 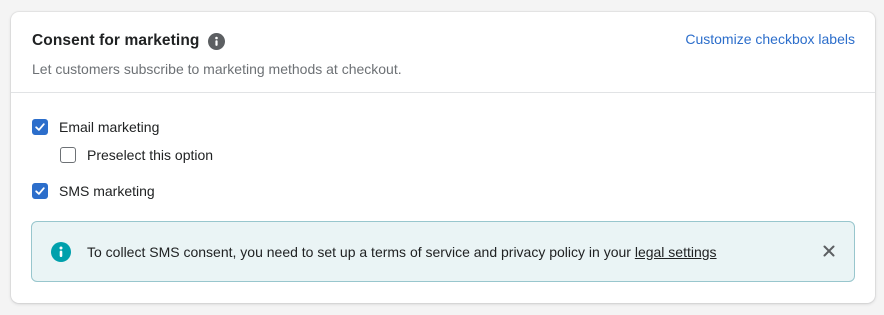 I want to click on sms-marketing-option: SMS marketing, so click(x=443, y=191).